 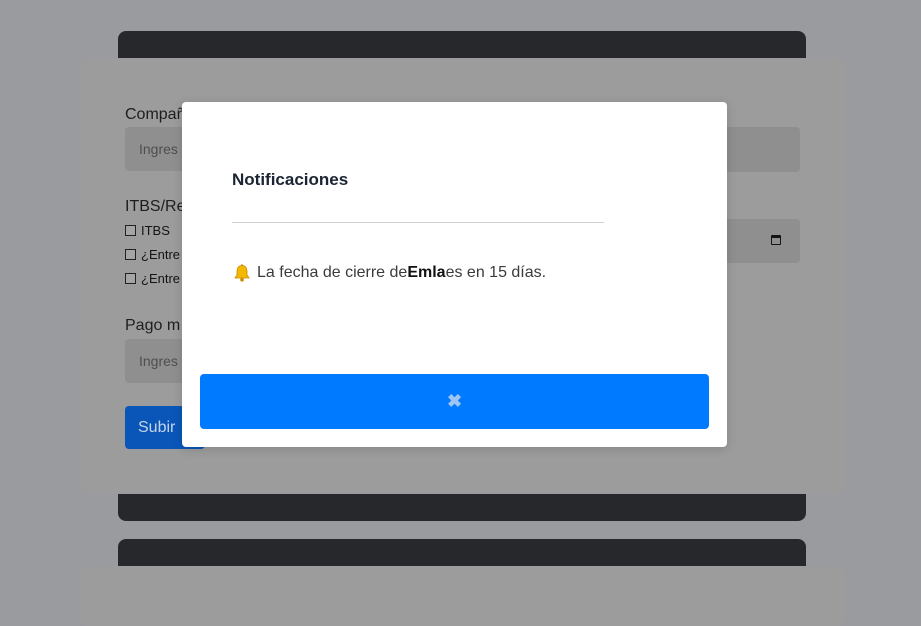 What do you see at coordinates (155, 230) in the screenshot?
I see `checkbox-label: ITBS` at bounding box center [155, 230].